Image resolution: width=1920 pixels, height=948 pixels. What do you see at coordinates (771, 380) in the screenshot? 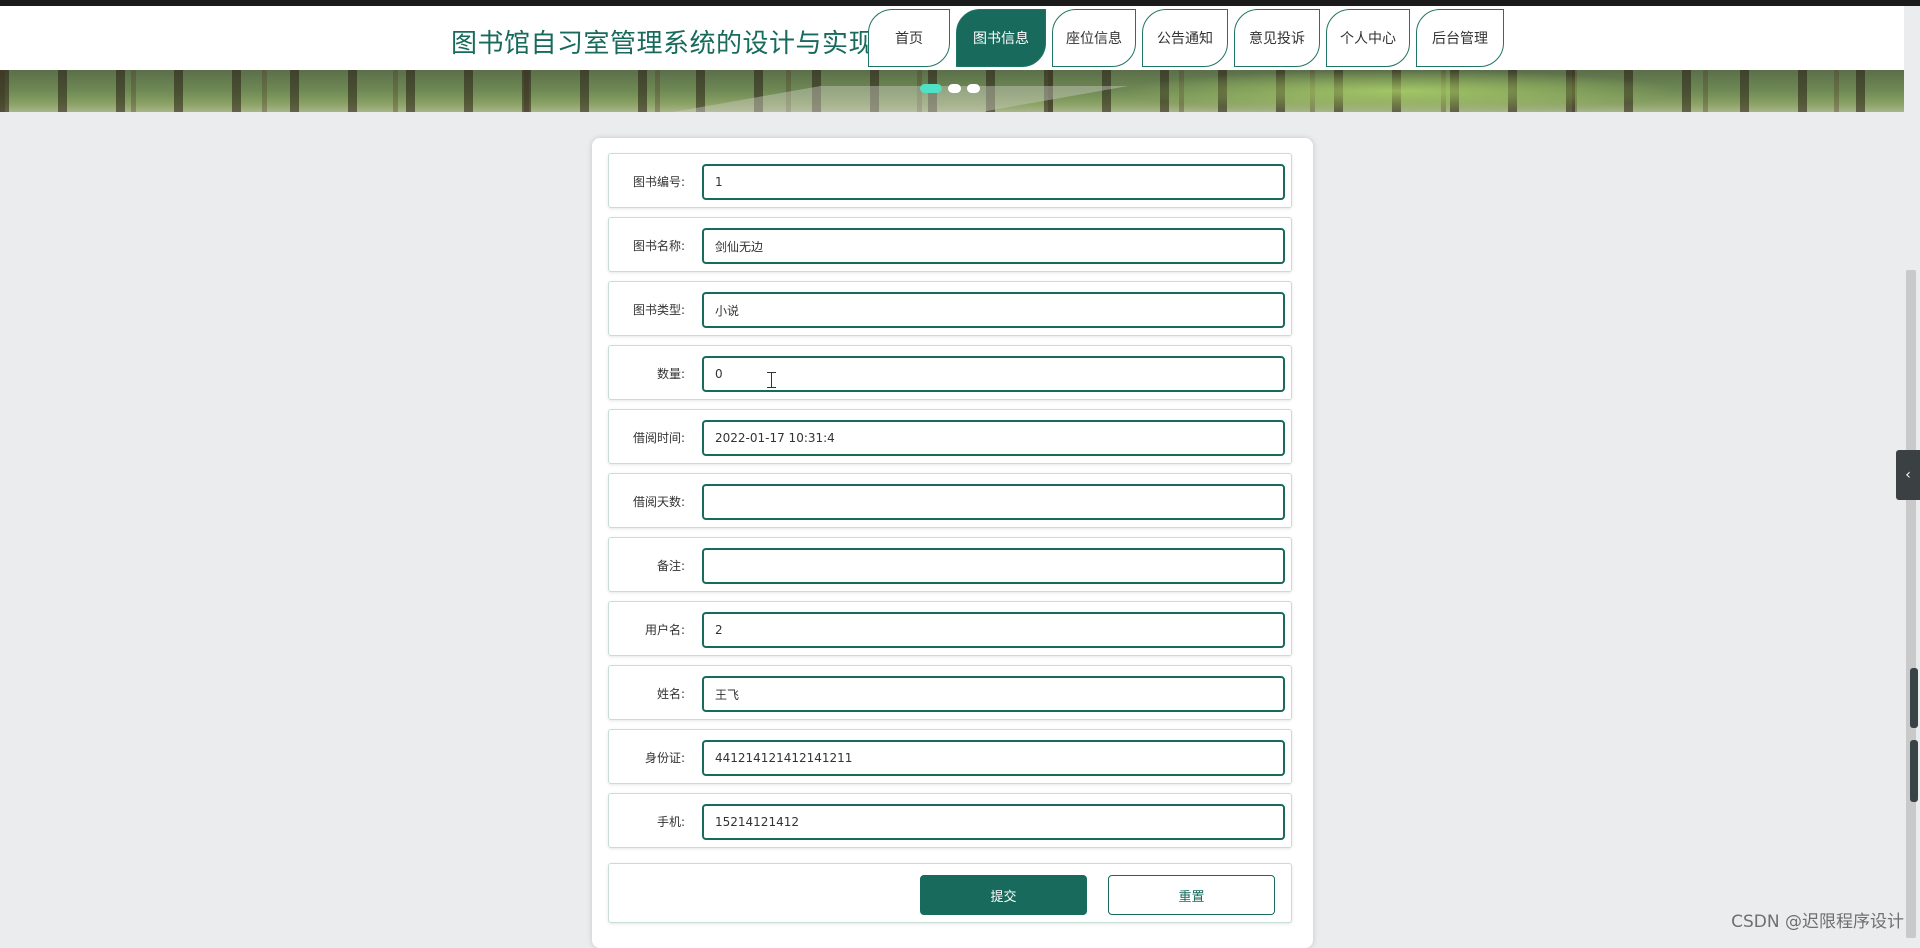
I see `text-cursor-icon` at bounding box center [771, 380].